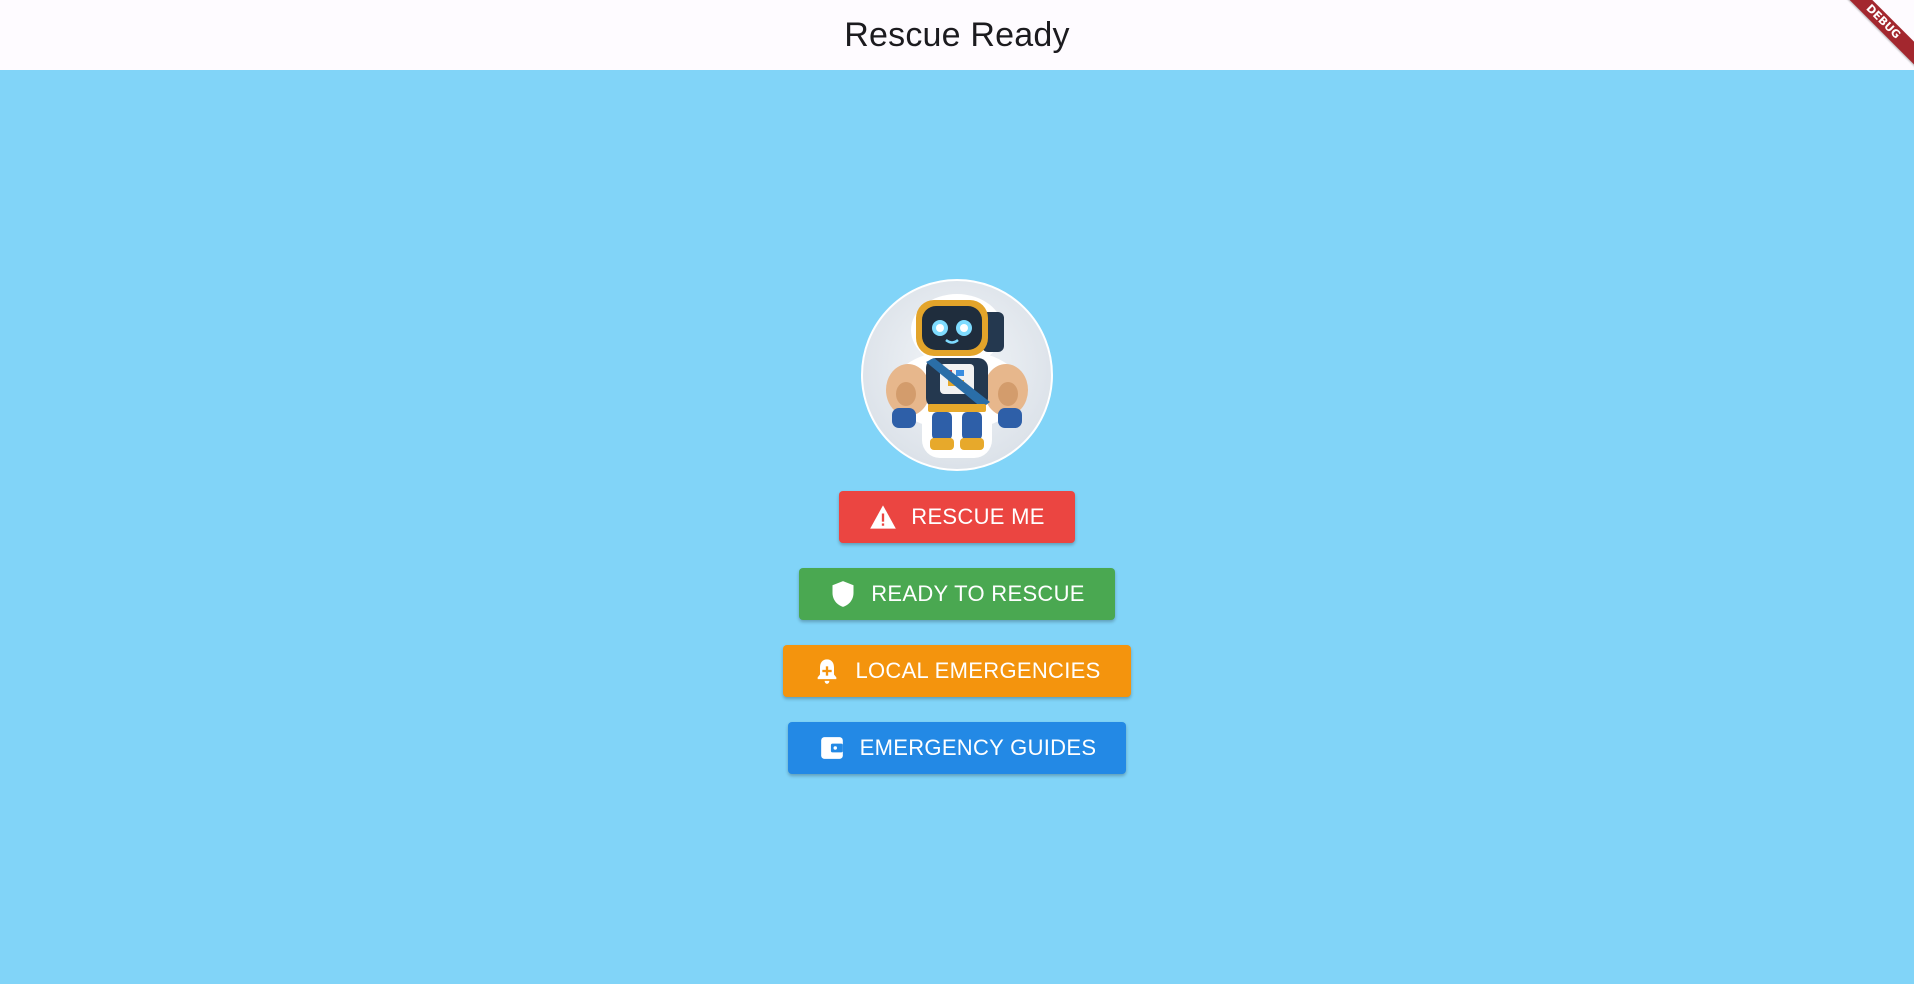 The height and width of the screenshot is (984, 1914). What do you see at coordinates (978, 747) in the screenshot?
I see `emergency-guides-label: EMERGENCY GUIDES` at bounding box center [978, 747].